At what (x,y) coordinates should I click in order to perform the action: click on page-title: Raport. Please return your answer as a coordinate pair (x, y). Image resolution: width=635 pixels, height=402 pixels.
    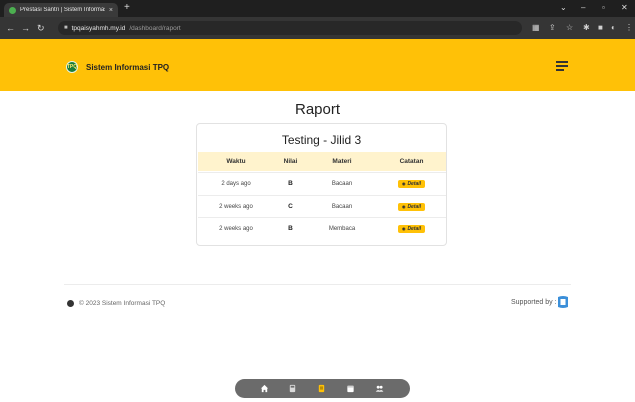
    Looking at the image, I should click on (317, 109).